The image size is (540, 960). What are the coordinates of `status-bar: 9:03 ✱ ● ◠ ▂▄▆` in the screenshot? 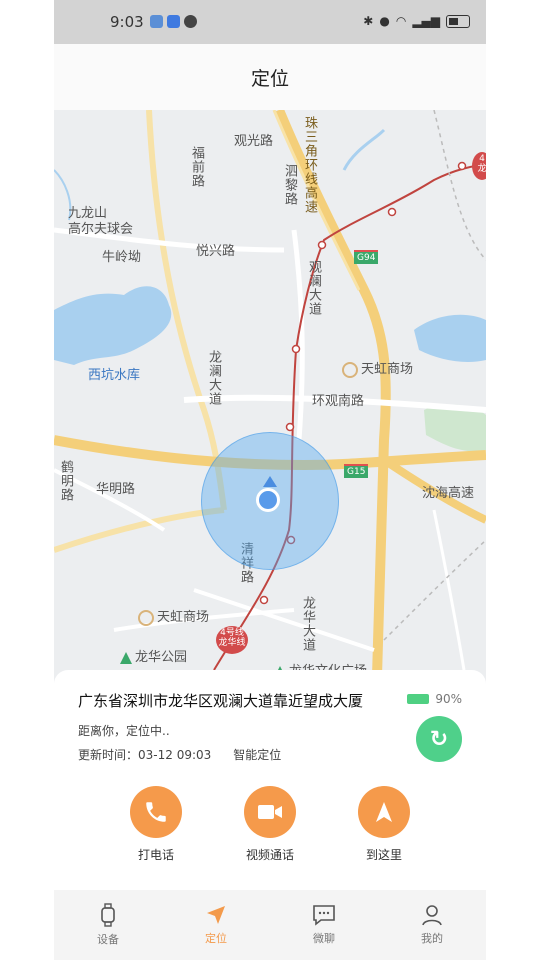 It's located at (270, 22).